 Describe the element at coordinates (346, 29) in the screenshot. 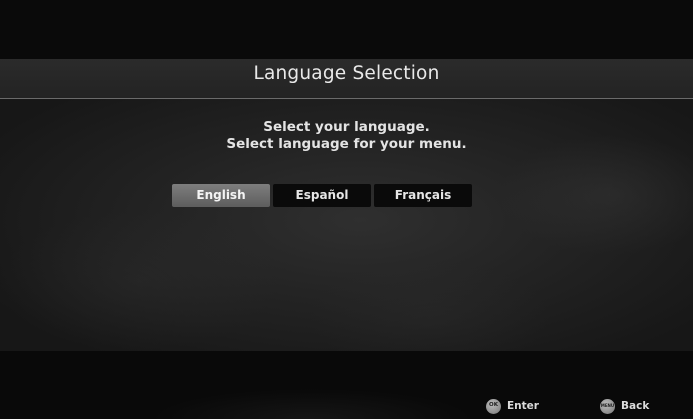

I see `top-bar` at that location.